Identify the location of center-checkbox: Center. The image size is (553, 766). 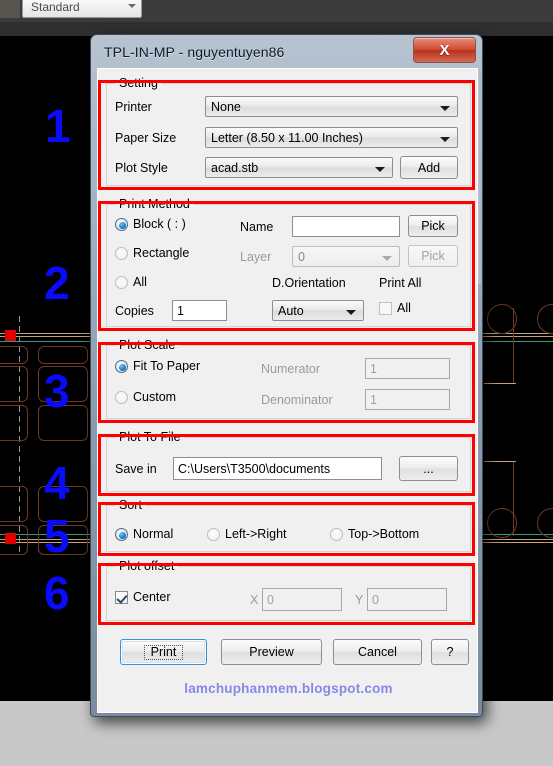
(143, 597).